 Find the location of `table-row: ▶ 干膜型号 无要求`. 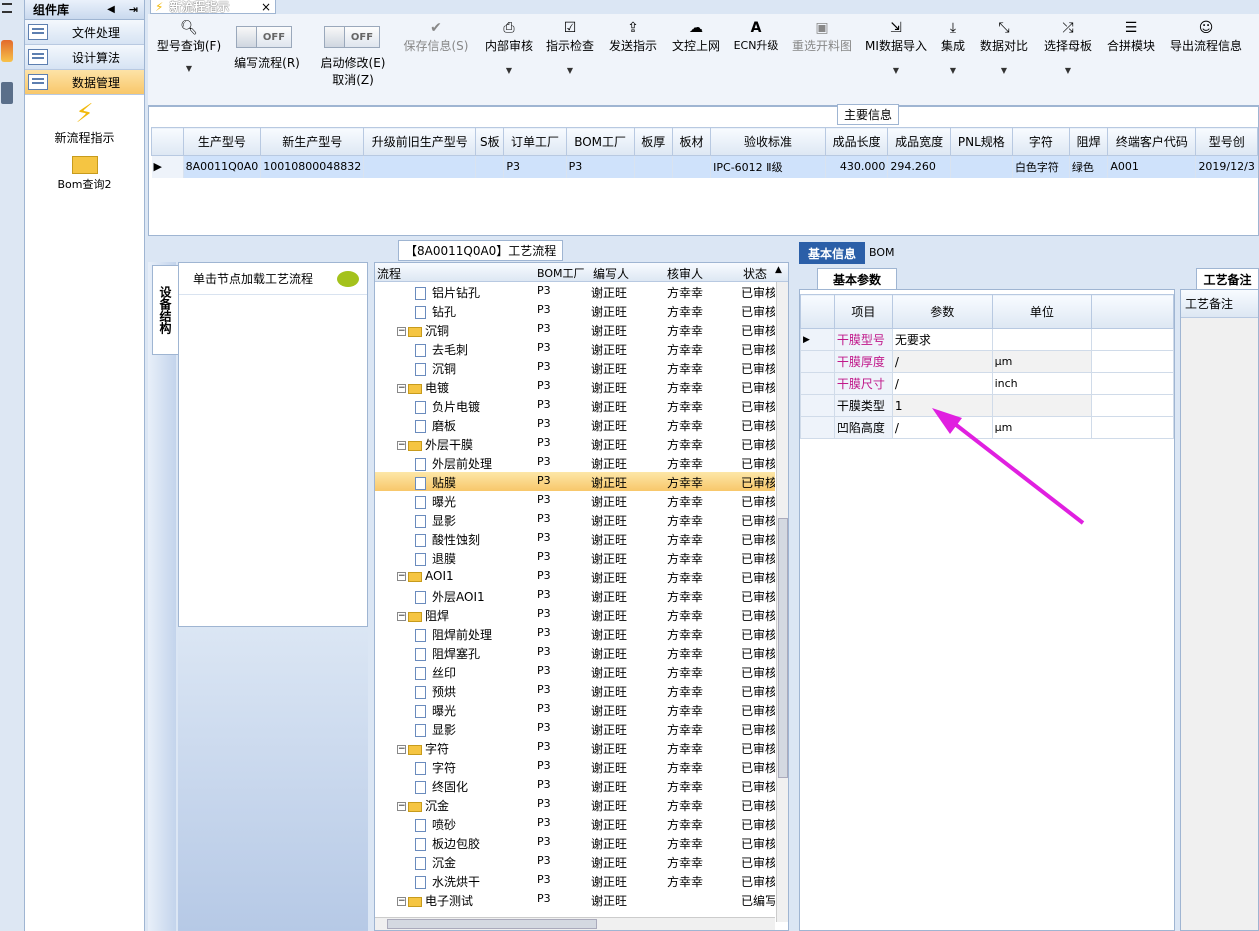

table-row: ▶ 干膜型号 无要求 is located at coordinates (987, 339).